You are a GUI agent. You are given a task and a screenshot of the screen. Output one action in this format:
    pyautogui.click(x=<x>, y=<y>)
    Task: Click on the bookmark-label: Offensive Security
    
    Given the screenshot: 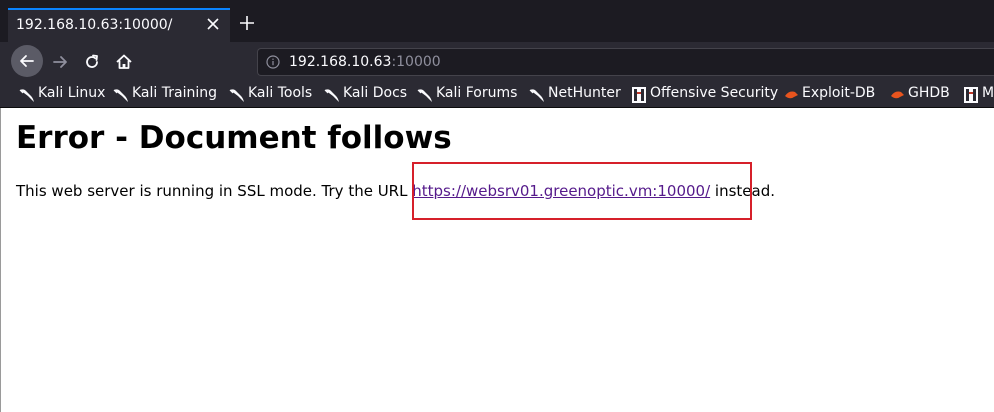 What is the action you would take?
    pyautogui.click(x=714, y=93)
    